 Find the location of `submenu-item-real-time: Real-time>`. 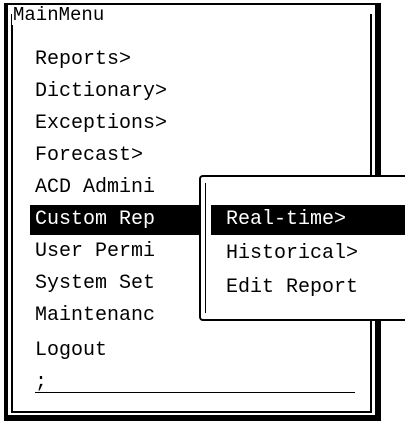

submenu-item-real-time: Real-time> is located at coordinates (308, 220).